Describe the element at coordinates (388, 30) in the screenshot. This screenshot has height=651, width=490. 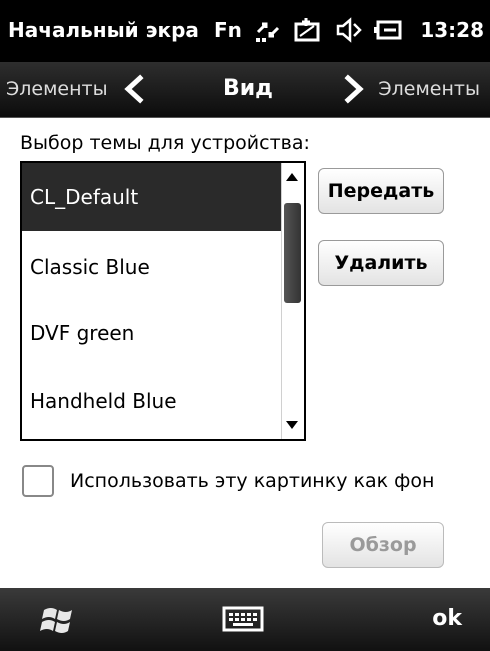
I see `battery-charging-icon` at that location.